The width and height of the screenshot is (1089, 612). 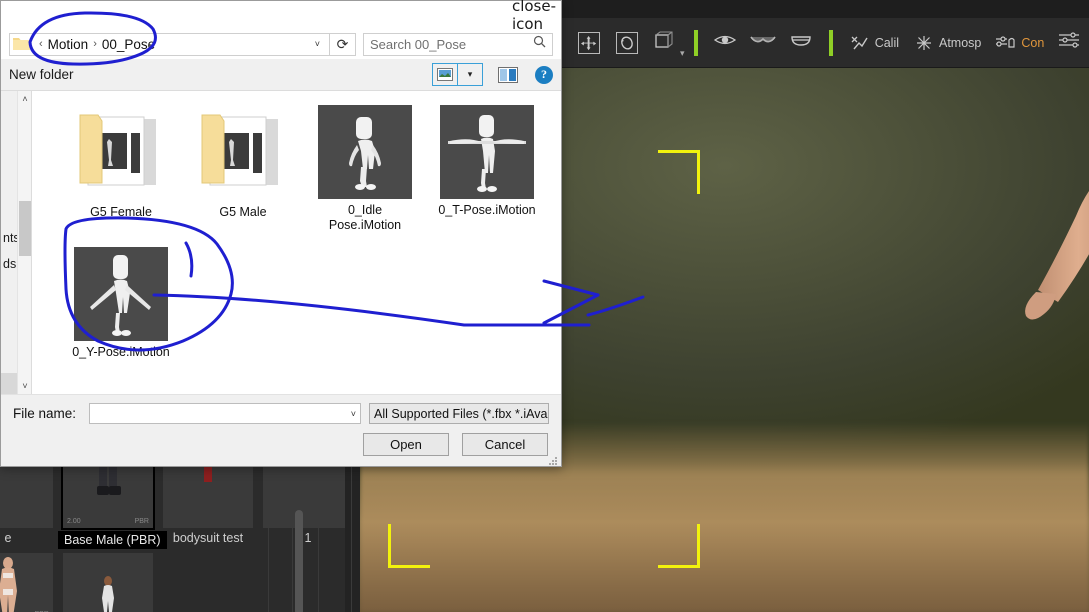 I want to click on file-item-g5-female: G5 Female, so click(x=121, y=169).